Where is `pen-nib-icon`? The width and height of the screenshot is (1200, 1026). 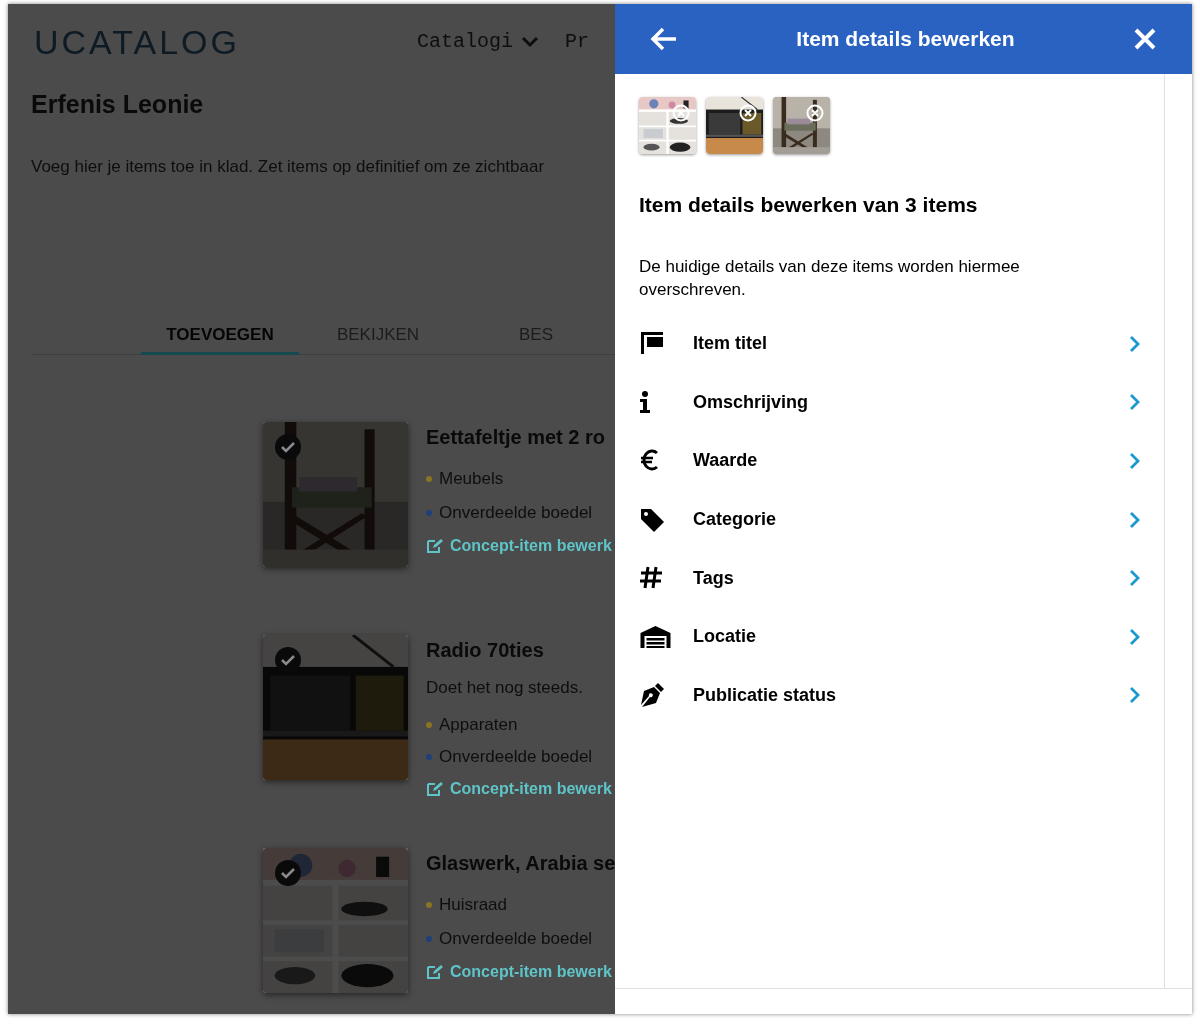 pen-nib-icon is located at coordinates (652, 695).